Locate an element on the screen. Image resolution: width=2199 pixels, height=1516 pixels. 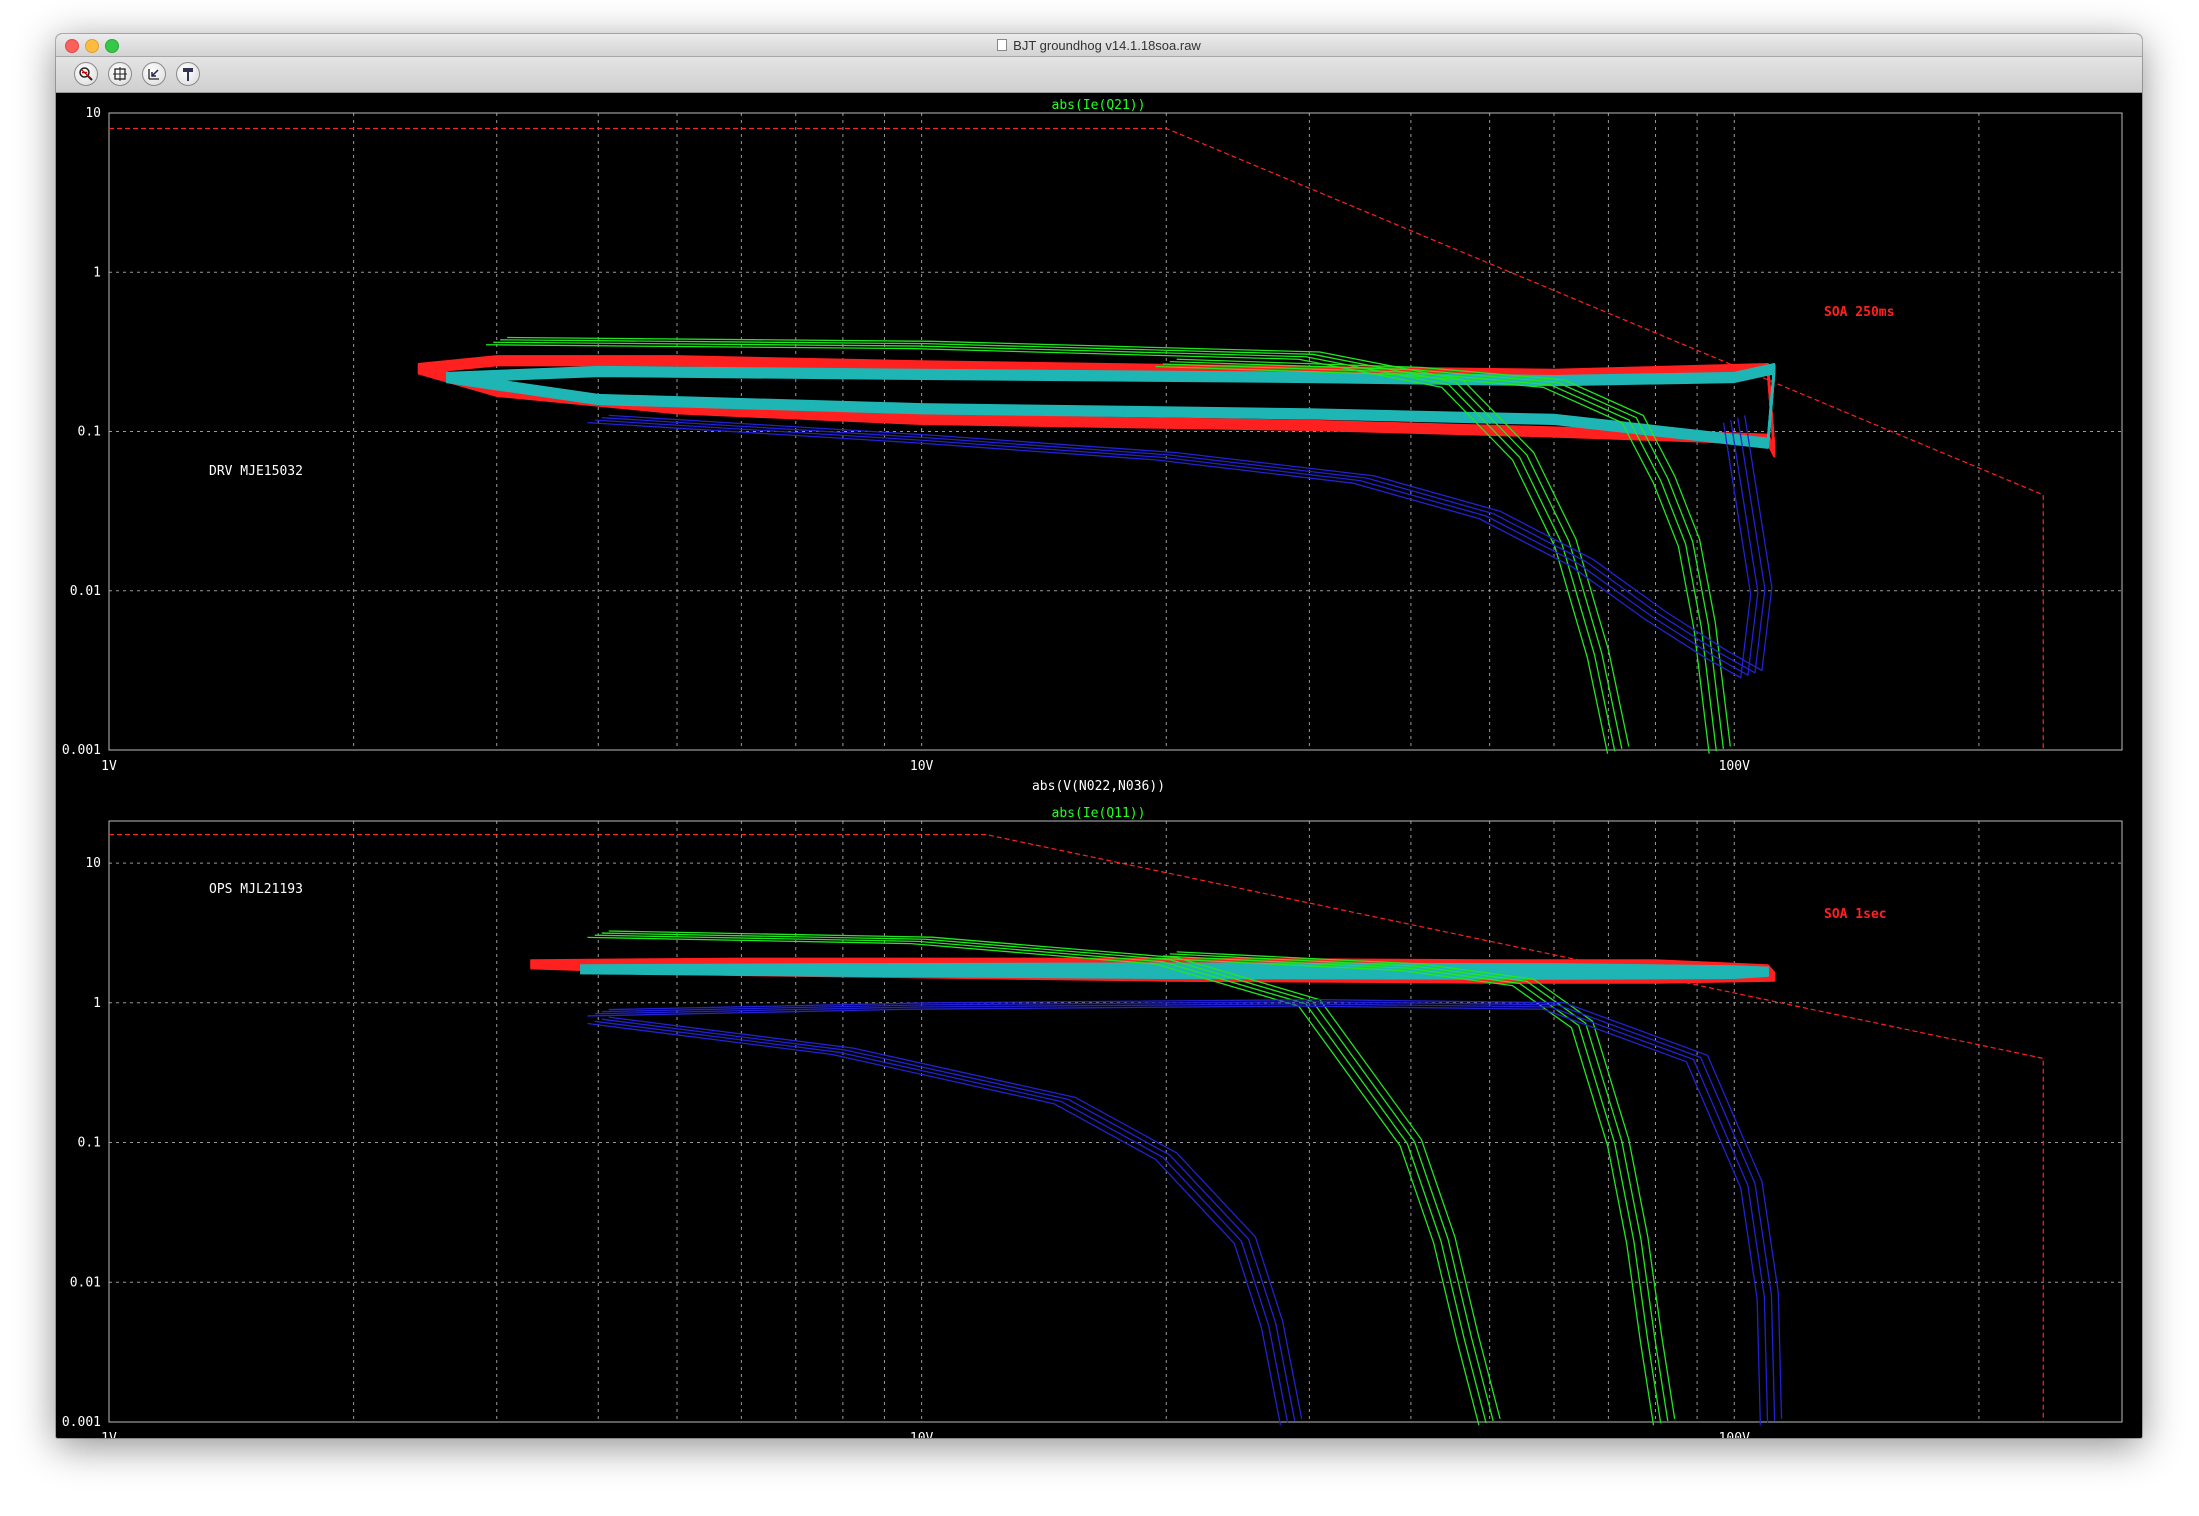
document-icon is located at coordinates (1002, 45).